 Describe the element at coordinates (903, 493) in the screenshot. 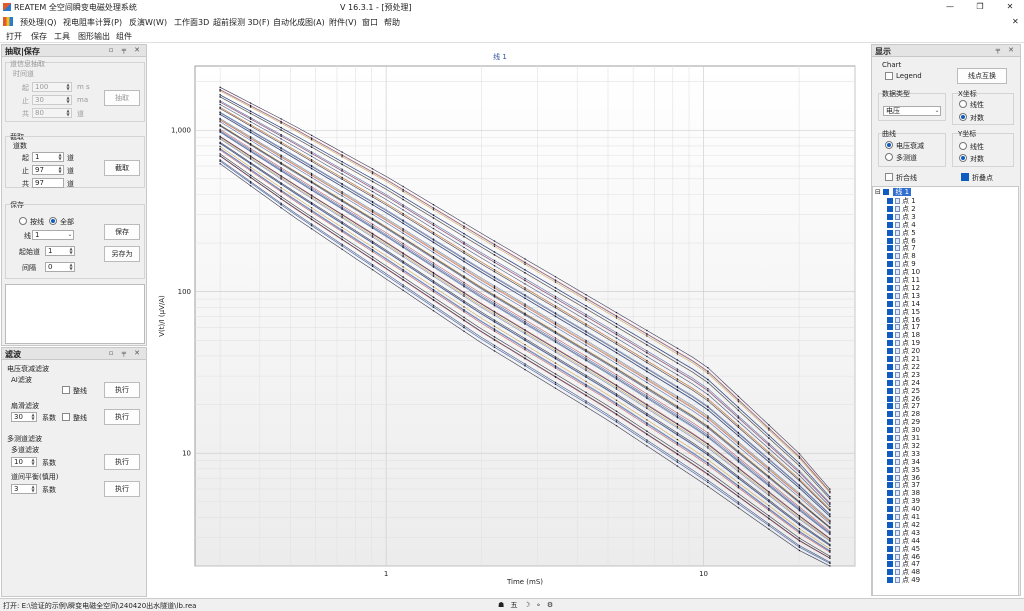

I see `tree-point-38: 点 38` at that location.